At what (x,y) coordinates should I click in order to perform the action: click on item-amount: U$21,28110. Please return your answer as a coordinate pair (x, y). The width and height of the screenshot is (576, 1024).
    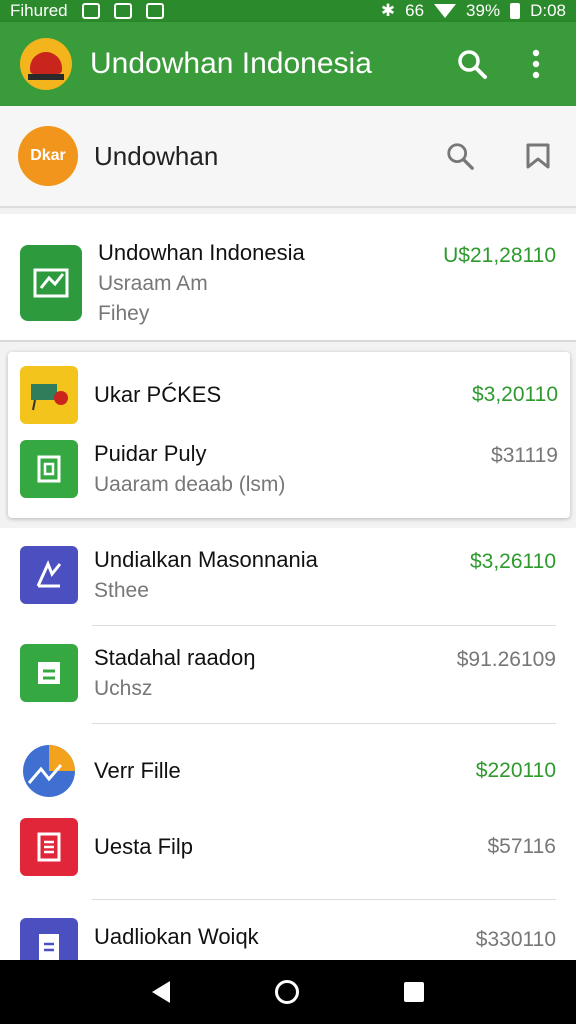
    Looking at the image, I should click on (499, 255).